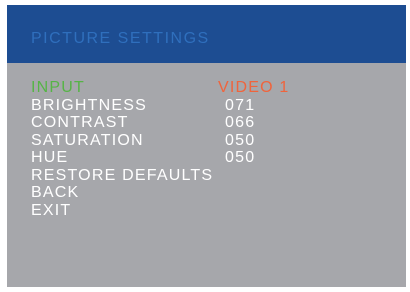  What do you see at coordinates (80, 122) in the screenshot?
I see `menu-item-label: CONTRAST` at bounding box center [80, 122].